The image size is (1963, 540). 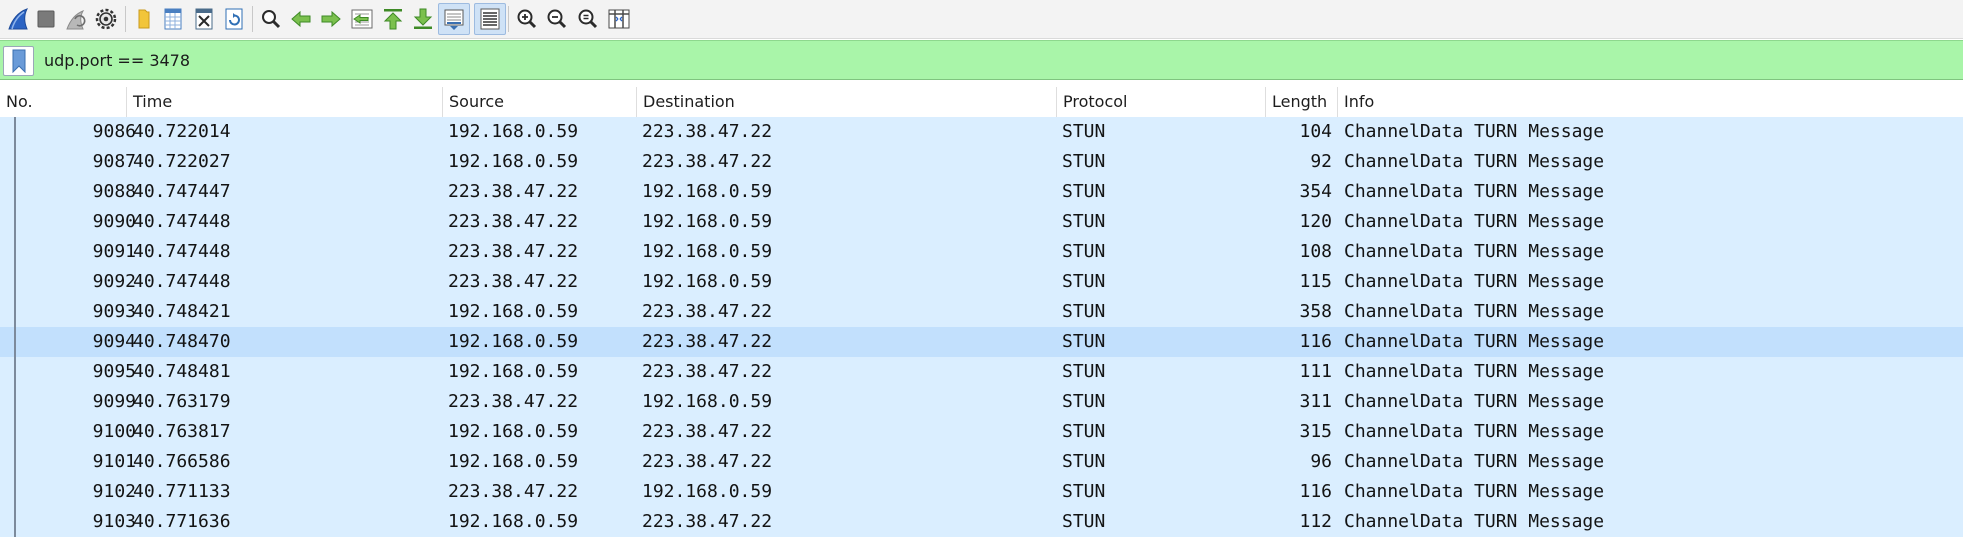 What do you see at coordinates (285, 102) in the screenshot?
I see `column-header-time: Time` at bounding box center [285, 102].